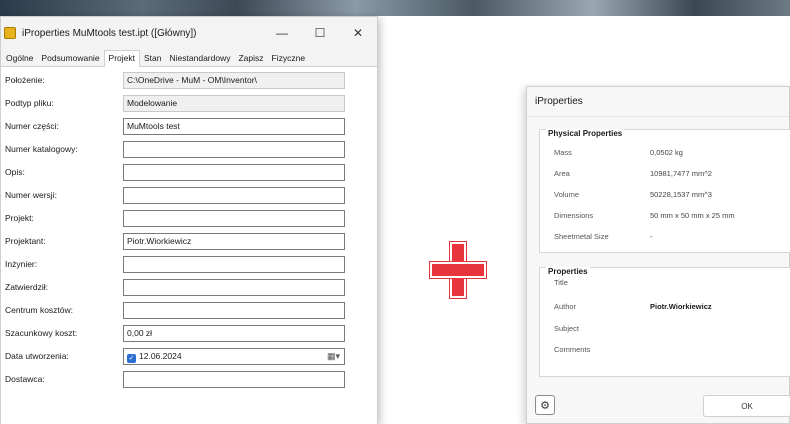 This screenshot has height=424, width=790. I want to click on panel-title: iProperties, so click(658, 102).